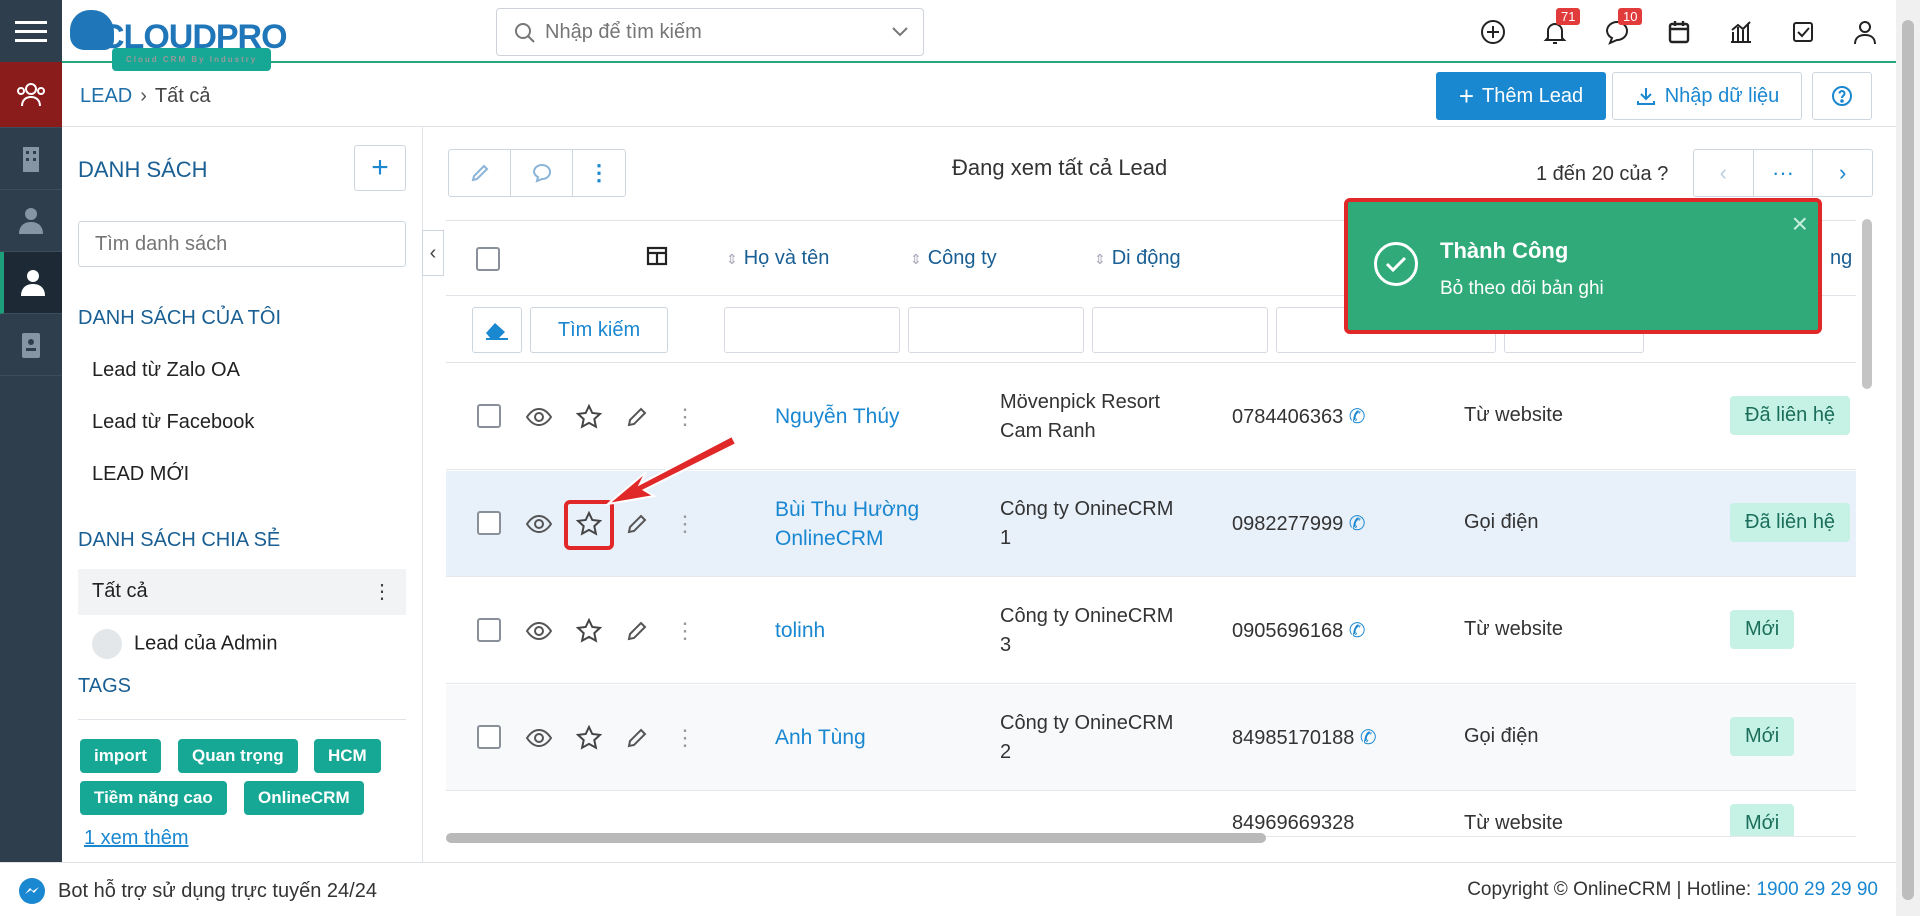  I want to click on bulk-actions-toolbar: ⋮, so click(537, 173).